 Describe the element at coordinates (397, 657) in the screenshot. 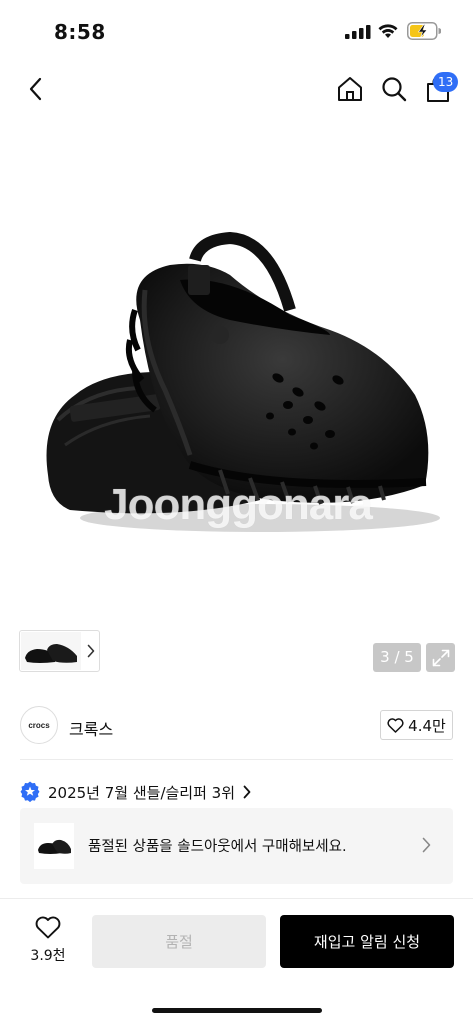

I see `image-page-indicator: 3 / 5` at that location.